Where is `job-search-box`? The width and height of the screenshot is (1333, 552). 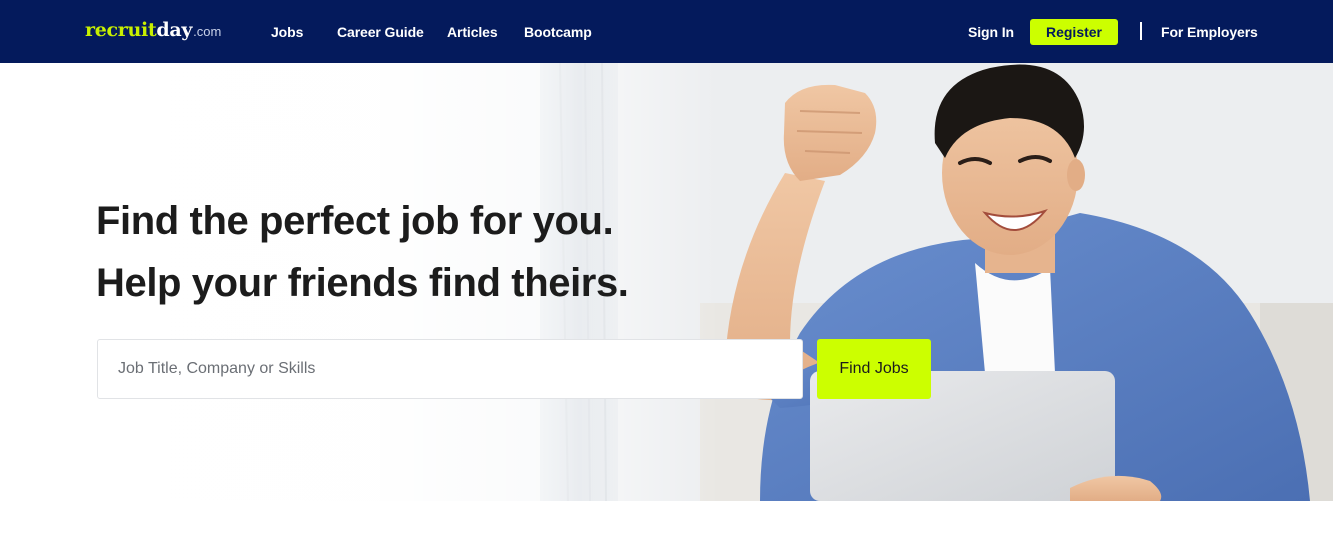 job-search-box is located at coordinates (450, 369).